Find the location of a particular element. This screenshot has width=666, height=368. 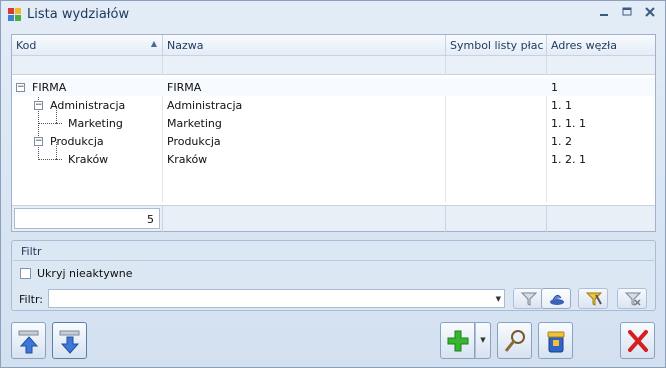

column-header-nazwa: Nazwa is located at coordinates (304, 45).